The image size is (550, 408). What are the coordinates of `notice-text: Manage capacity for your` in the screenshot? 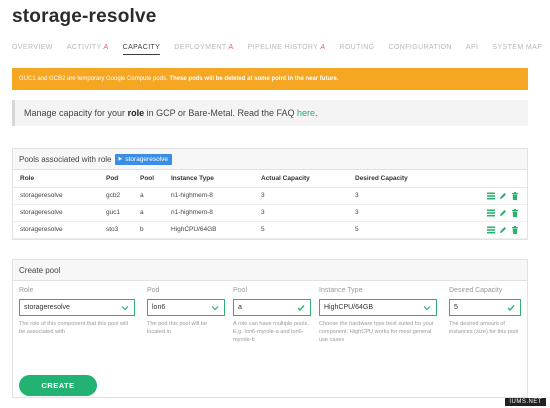 It's located at (76, 113).